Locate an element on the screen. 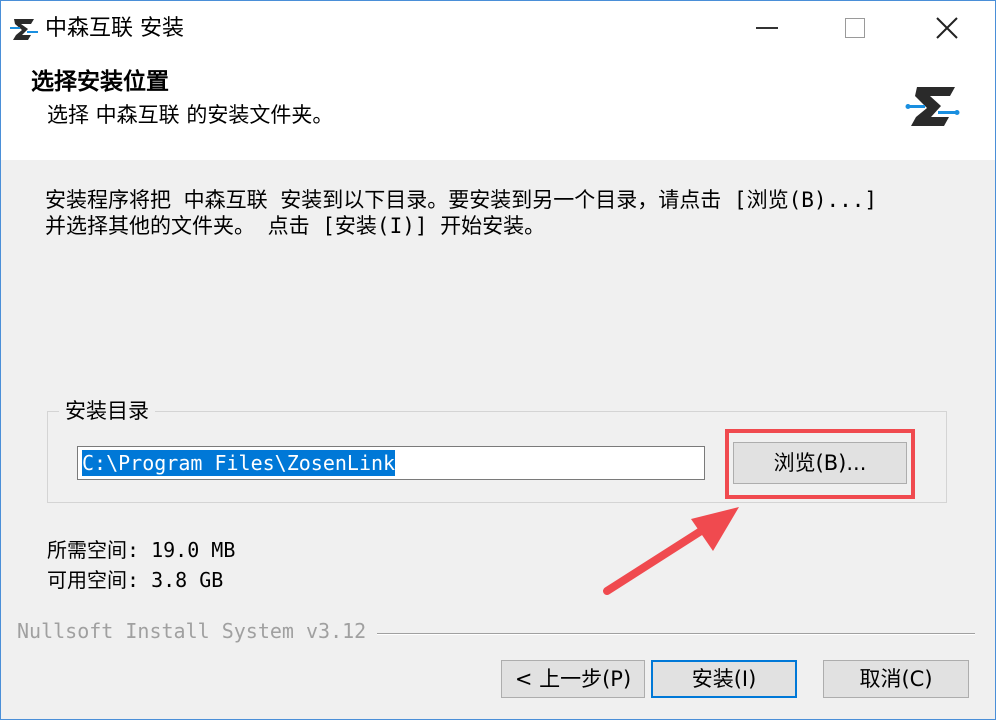 This screenshot has width=996, height=720. annotation-arrow-icon is located at coordinates (671, 551).